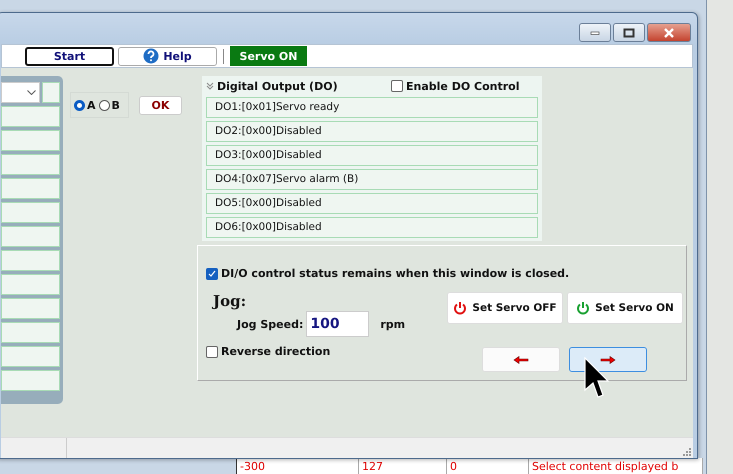 The image size is (733, 474). Describe the element at coordinates (338, 324) in the screenshot. I see `jog-speed-field: 100` at that location.